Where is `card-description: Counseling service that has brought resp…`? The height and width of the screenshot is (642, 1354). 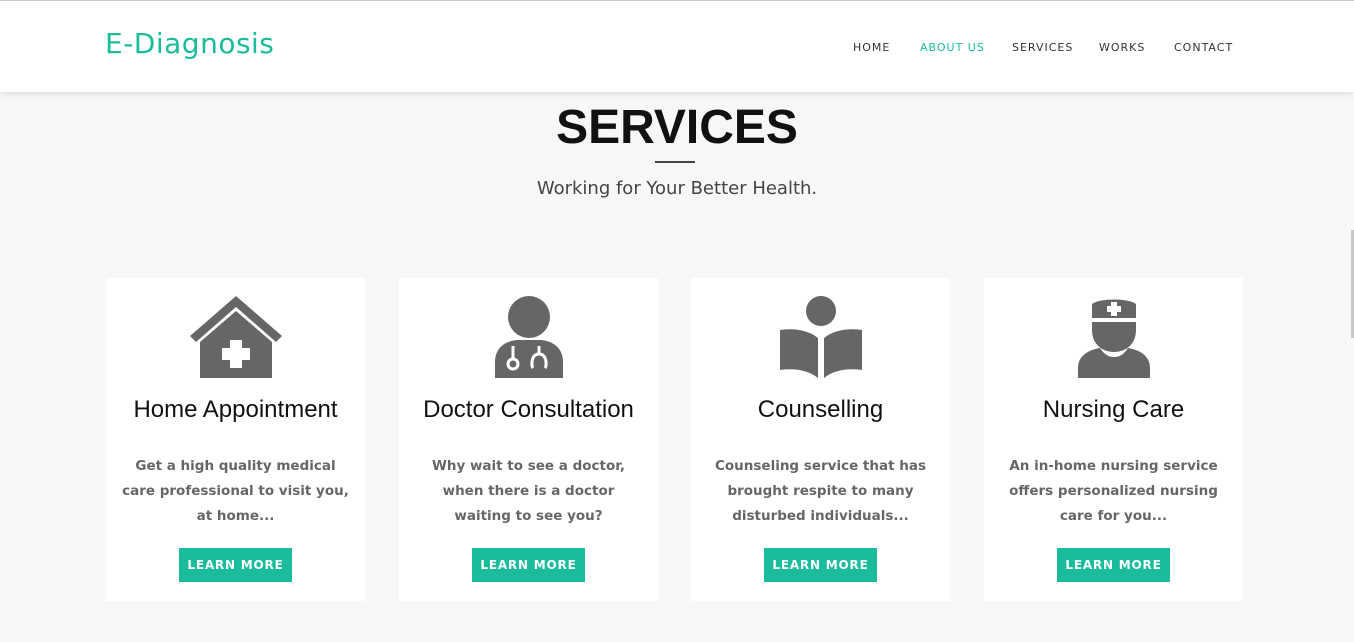
card-description: Counseling service that has brought resp… is located at coordinates (820, 491).